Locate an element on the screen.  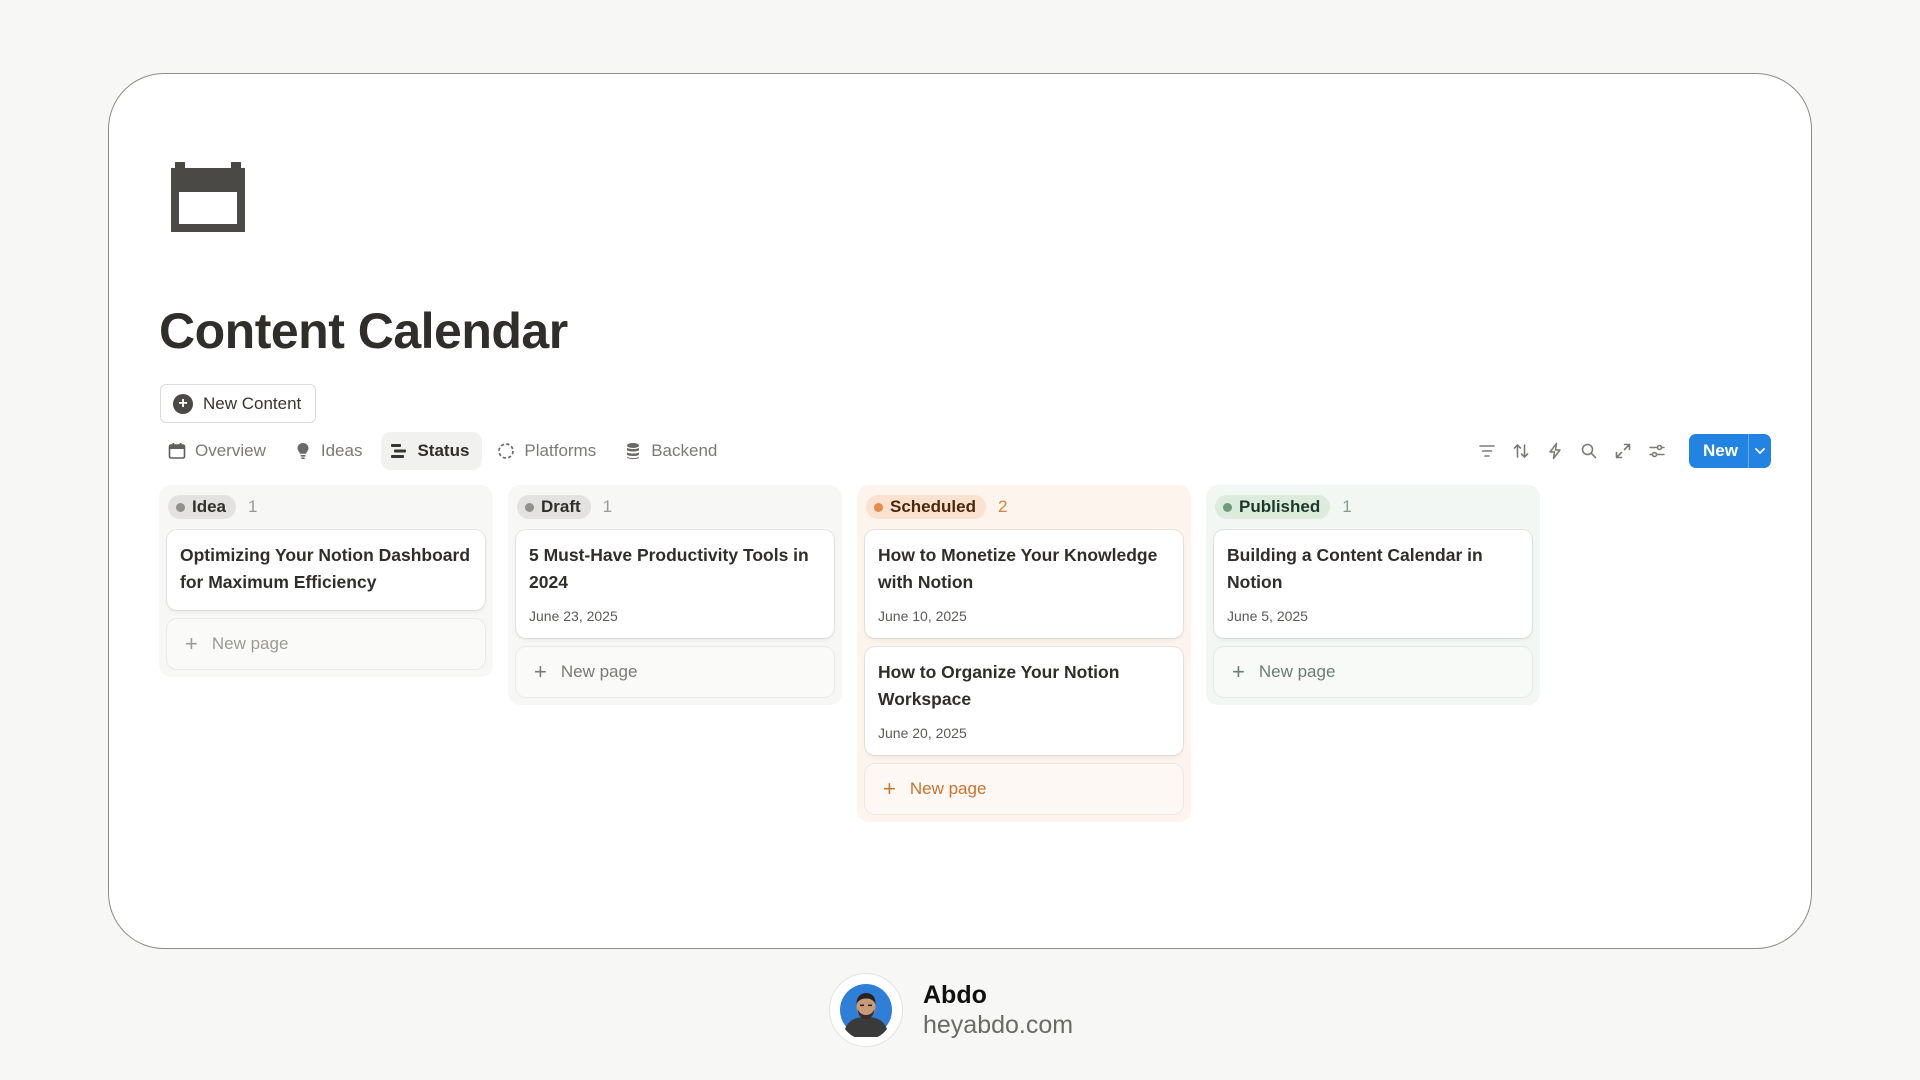
status-label: Published is located at coordinates (1280, 506).